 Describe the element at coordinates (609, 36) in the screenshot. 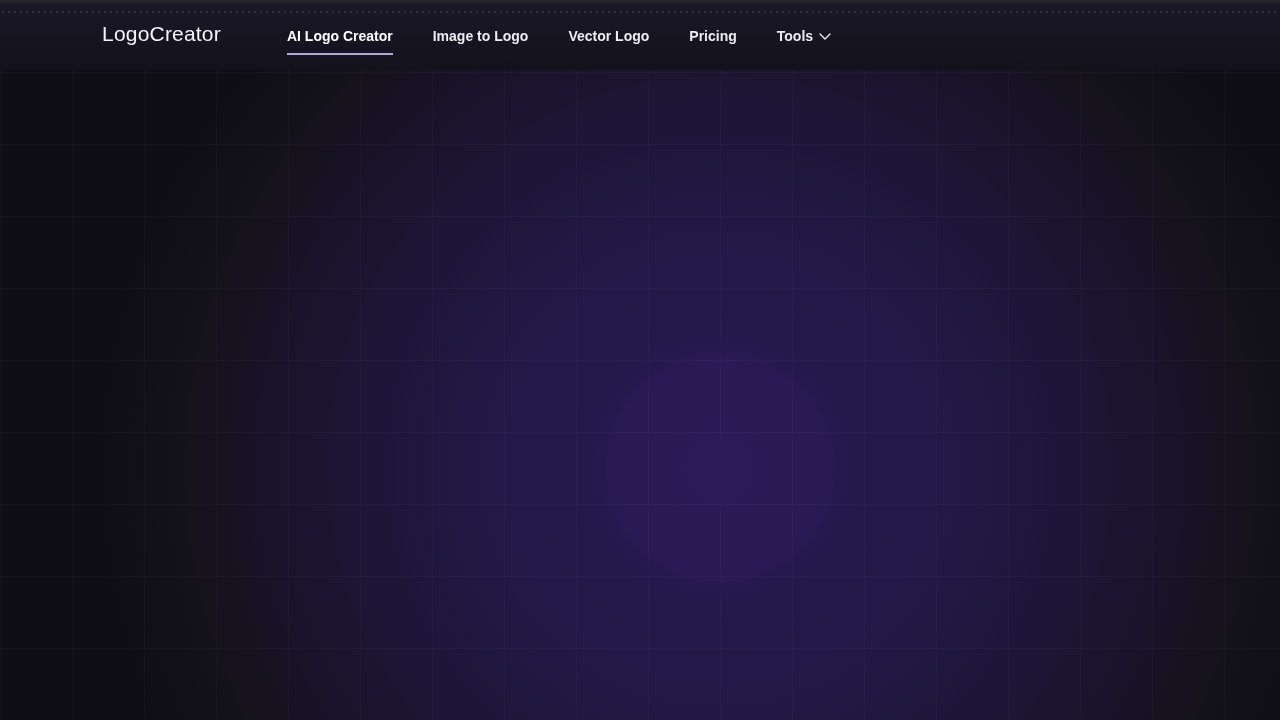

I see `nav-link: Vector Logo` at that location.